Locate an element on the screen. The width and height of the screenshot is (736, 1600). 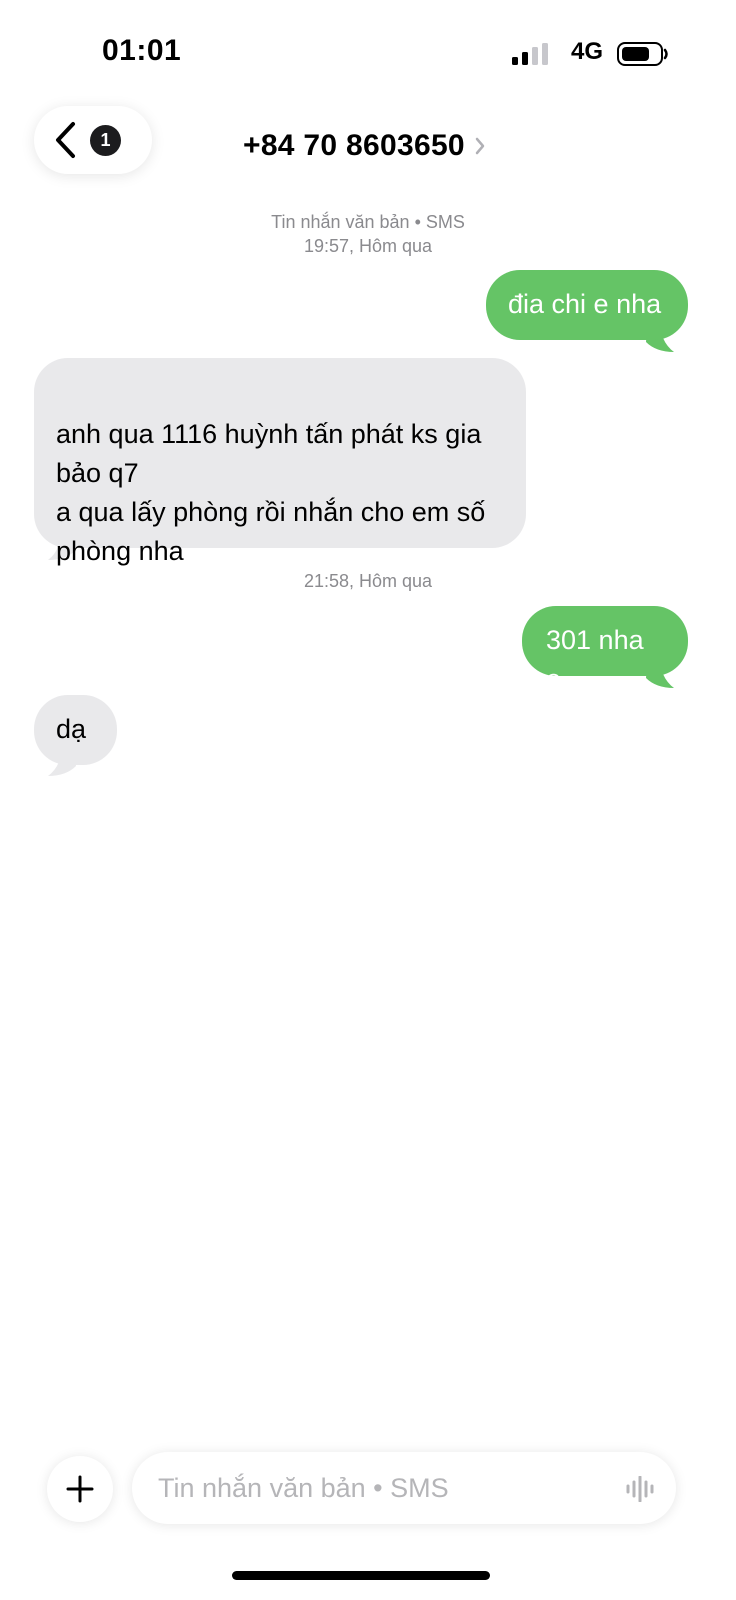
service-label: Tin nhắn văn bản • SMS is located at coordinates (368, 222).